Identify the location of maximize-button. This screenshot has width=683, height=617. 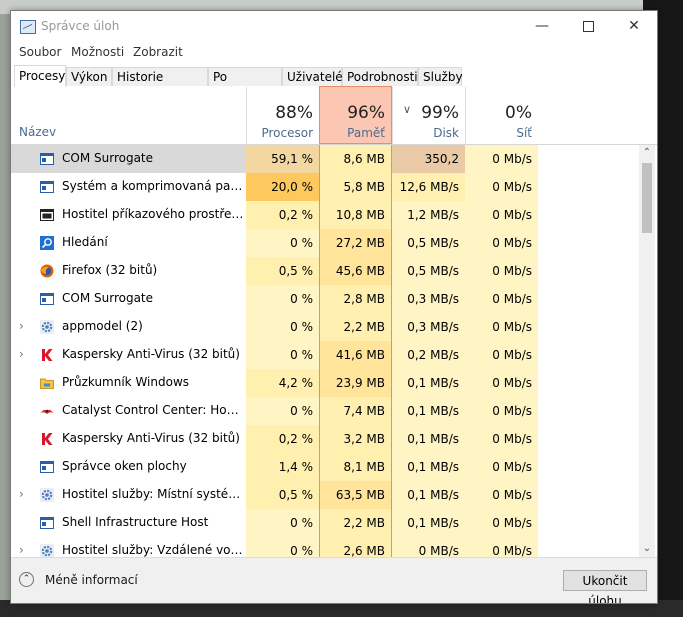
(588, 27).